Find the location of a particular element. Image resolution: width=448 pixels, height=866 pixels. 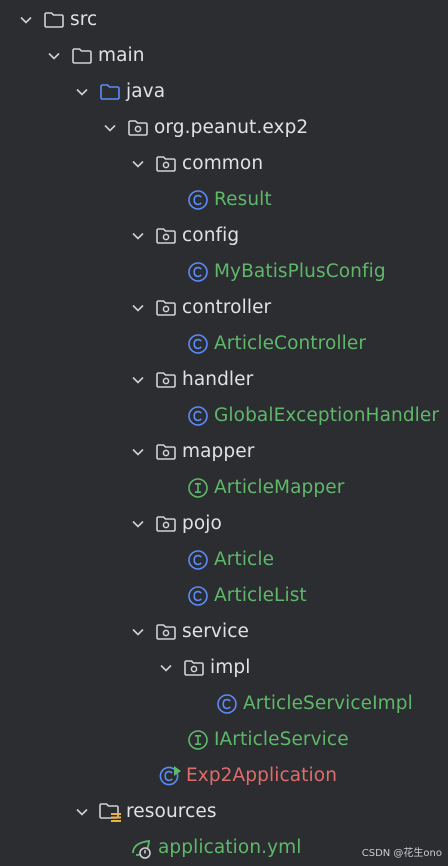

tree-node-label: resources is located at coordinates (171, 811).